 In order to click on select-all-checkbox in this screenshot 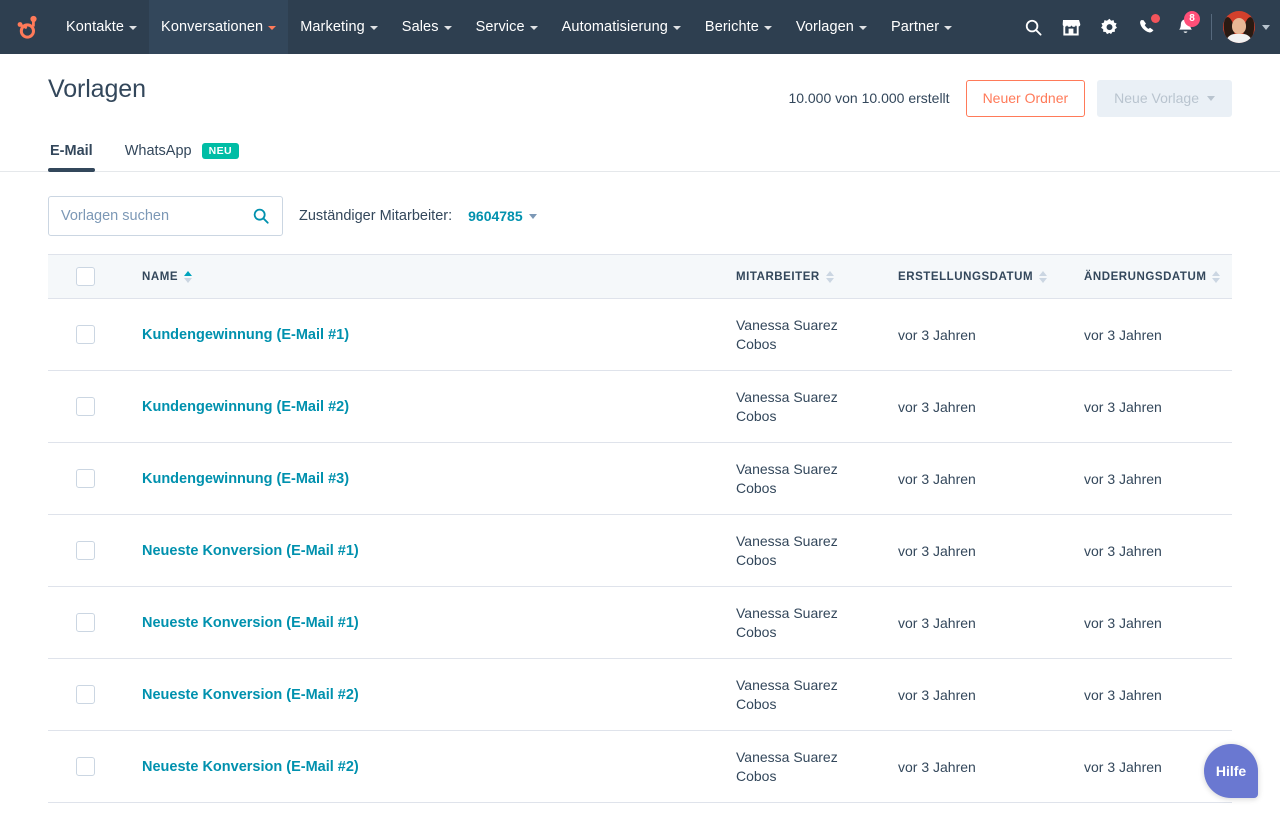, I will do `click(85, 277)`.